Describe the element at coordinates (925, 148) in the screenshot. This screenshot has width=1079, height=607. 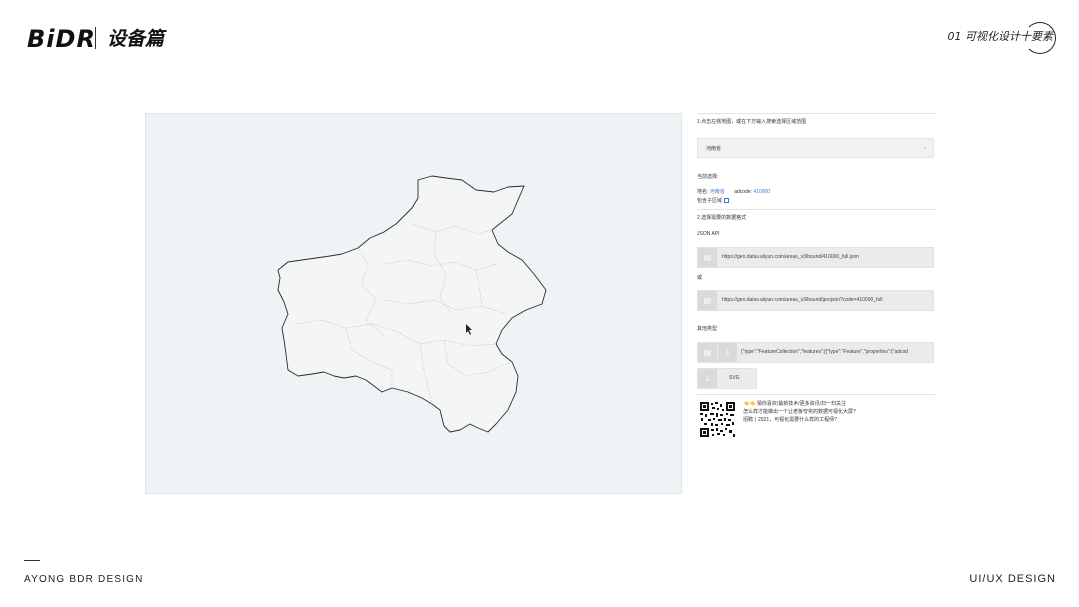
I see `chevron-down-icon: ⌄` at that location.